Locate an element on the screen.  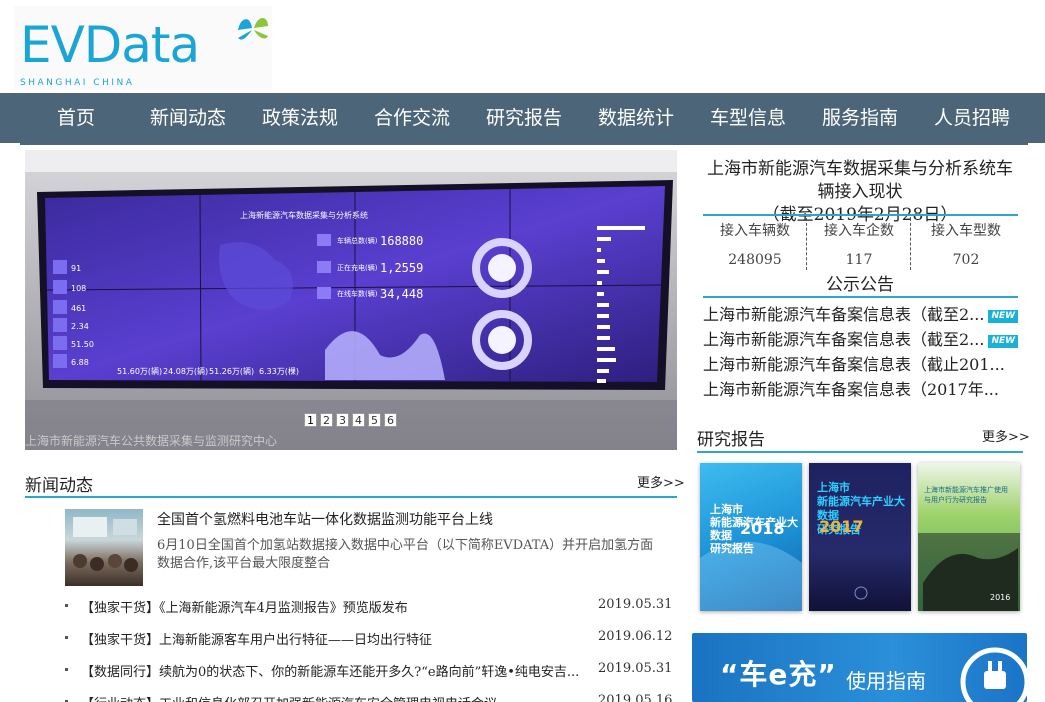
svg-text: 6.33万(棵) is located at coordinates (279, 371).